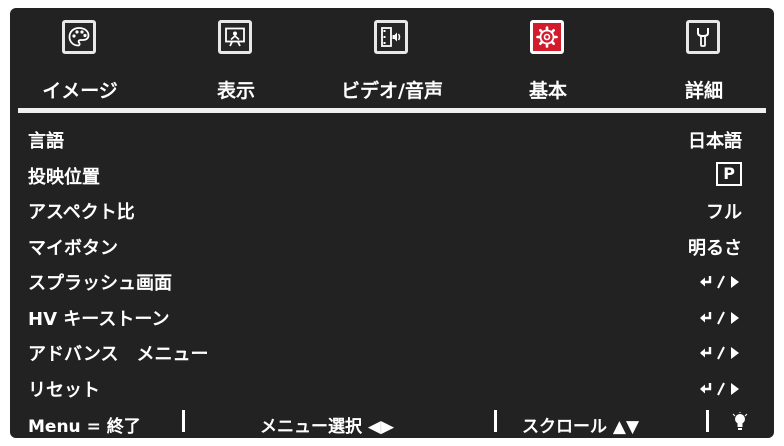 This screenshot has width=784, height=446. What do you see at coordinates (235, 91) in the screenshot?
I see `tab-display-label: 表示` at bounding box center [235, 91].